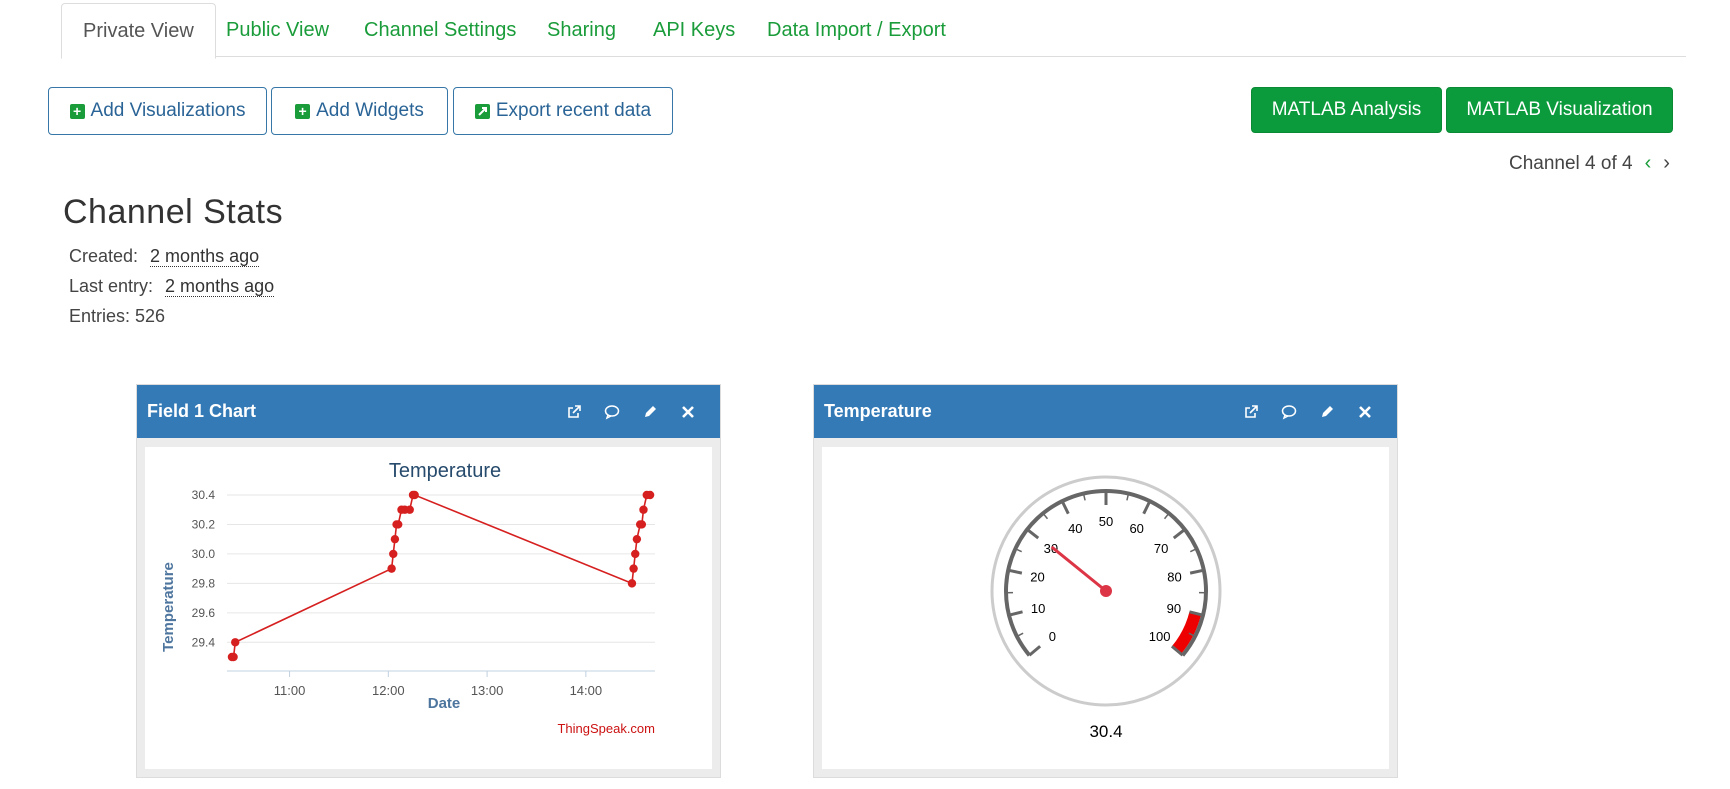 The width and height of the screenshot is (1730, 789). I want to click on panel-title: Temperature, so click(878, 411).